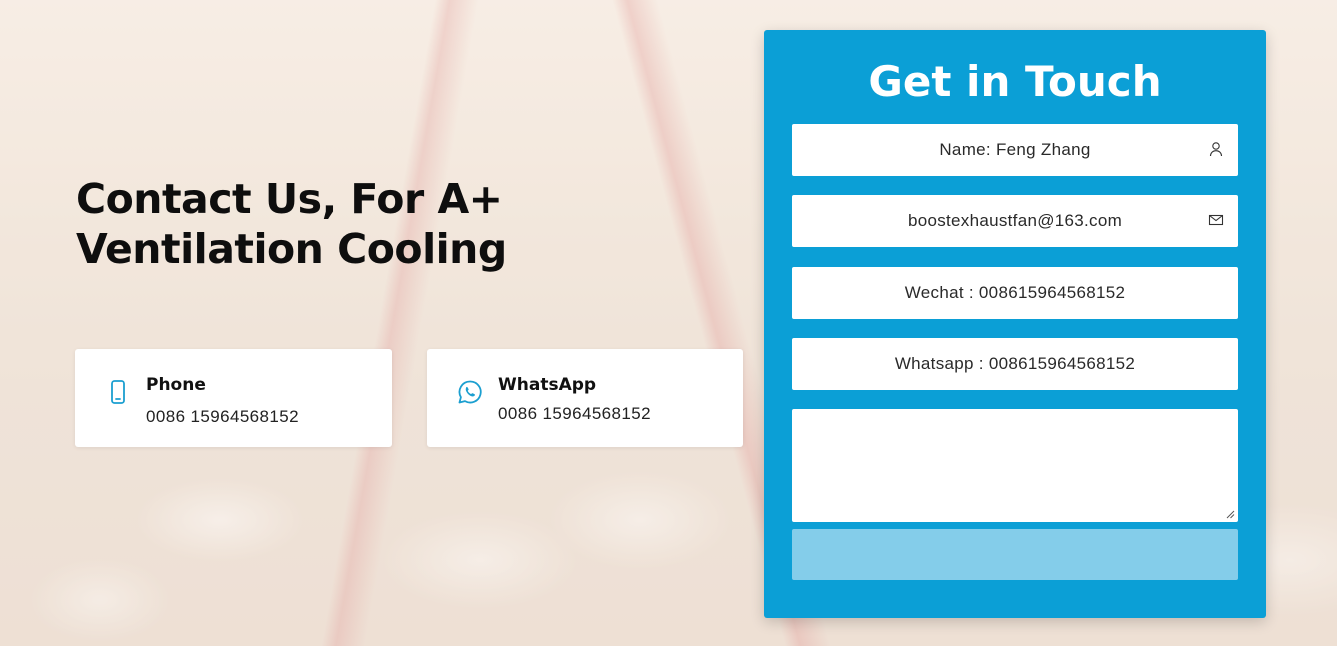 The height and width of the screenshot is (646, 1337). I want to click on name-field: Name: Feng Zhang, so click(1015, 150).